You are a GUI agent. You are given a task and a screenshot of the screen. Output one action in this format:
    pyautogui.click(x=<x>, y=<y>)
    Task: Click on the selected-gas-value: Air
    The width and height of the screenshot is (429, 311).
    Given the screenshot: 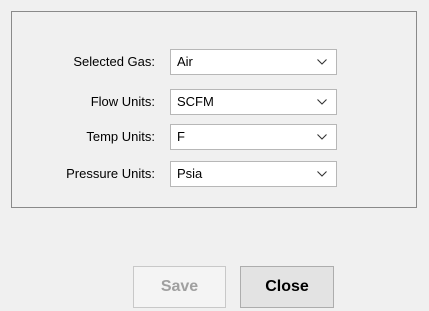 What is the action you would take?
    pyautogui.click(x=185, y=61)
    